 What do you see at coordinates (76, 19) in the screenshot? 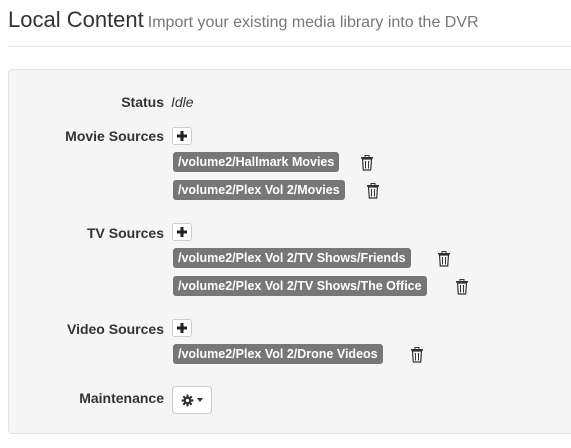
I see `page-title: Local Content` at bounding box center [76, 19].